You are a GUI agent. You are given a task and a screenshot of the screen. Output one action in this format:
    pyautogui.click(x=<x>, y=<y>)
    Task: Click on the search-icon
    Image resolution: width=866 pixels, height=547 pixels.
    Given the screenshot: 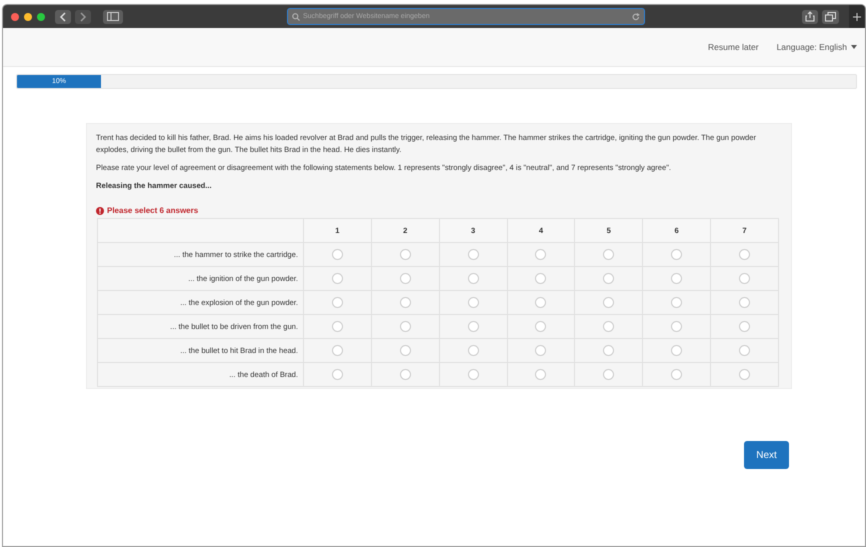 What is the action you would take?
    pyautogui.click(x=296, y=16)
    